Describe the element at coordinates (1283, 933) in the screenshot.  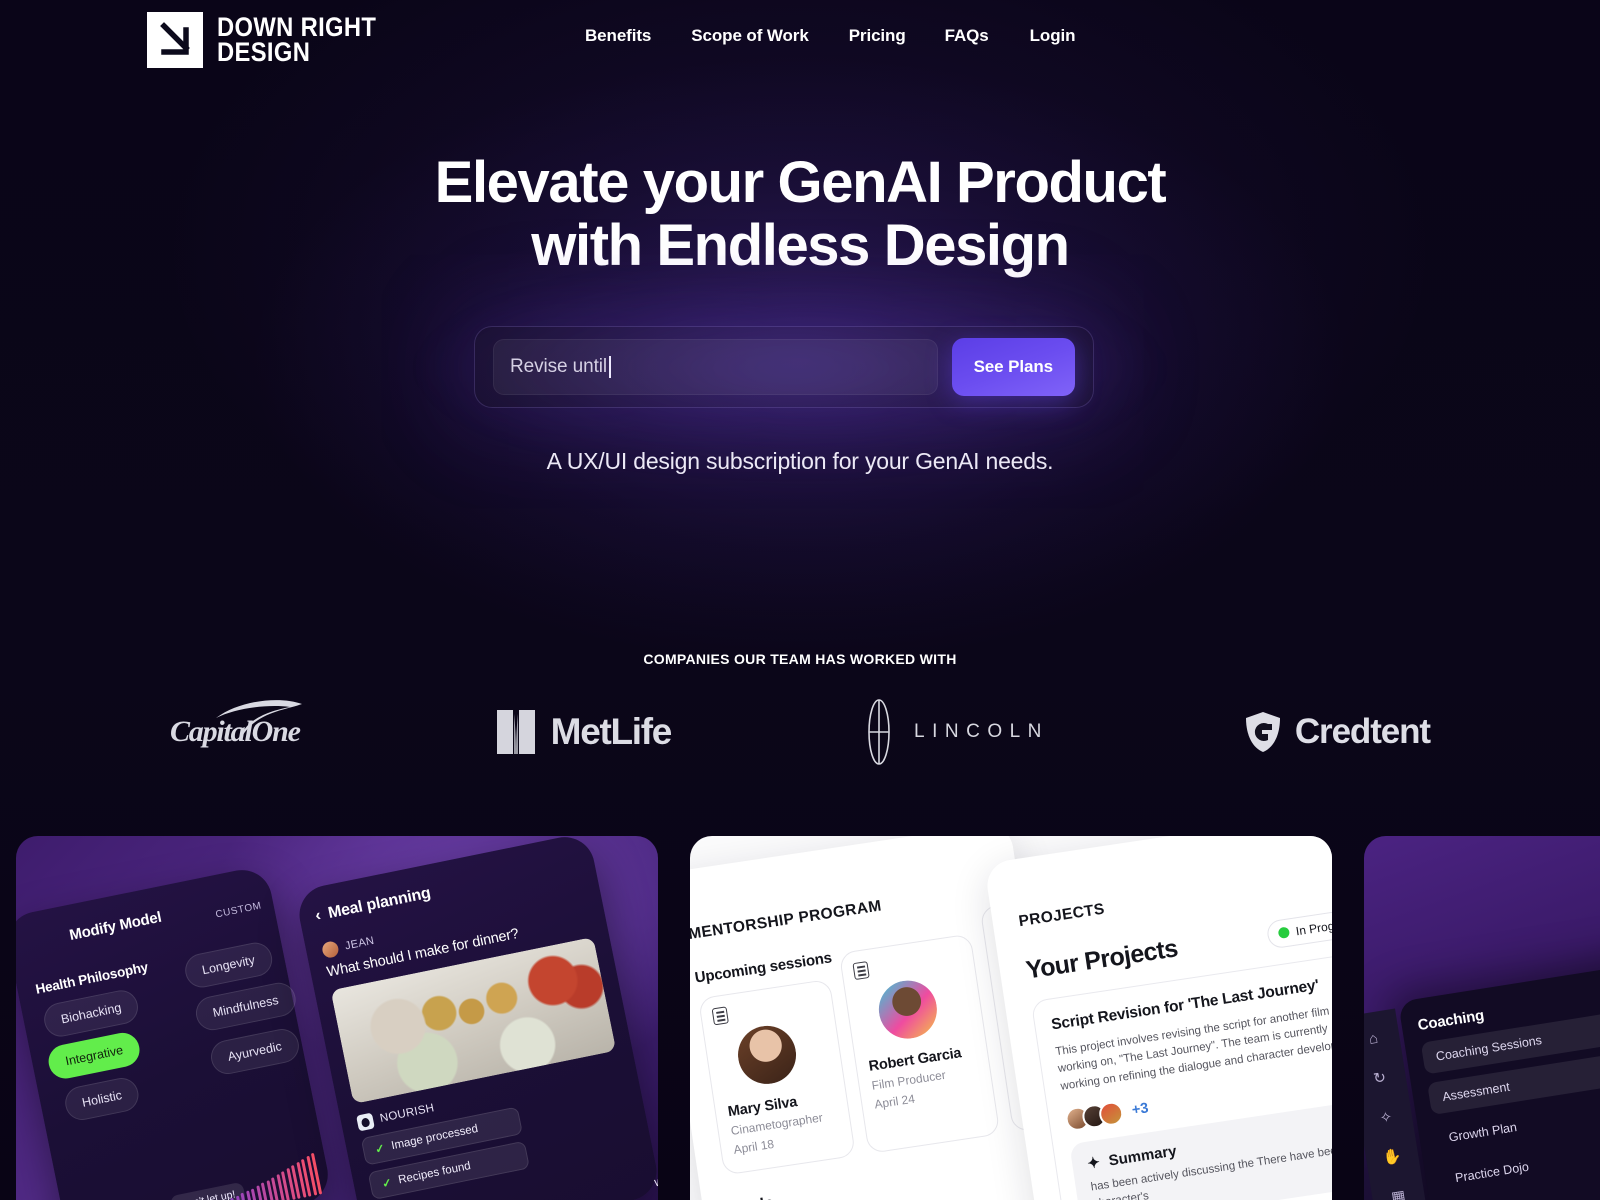
I see `status-dot-icon` at that location.